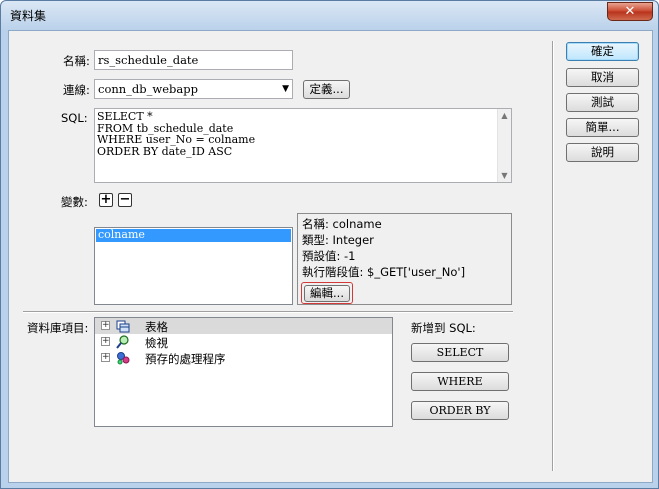 This screenshot has width=659, height=489. Describe the element at coordinates (243, 372) in the screenshot. I see `database-tree: + 表格 + 檢視 + 預存的處理程序` at that location.